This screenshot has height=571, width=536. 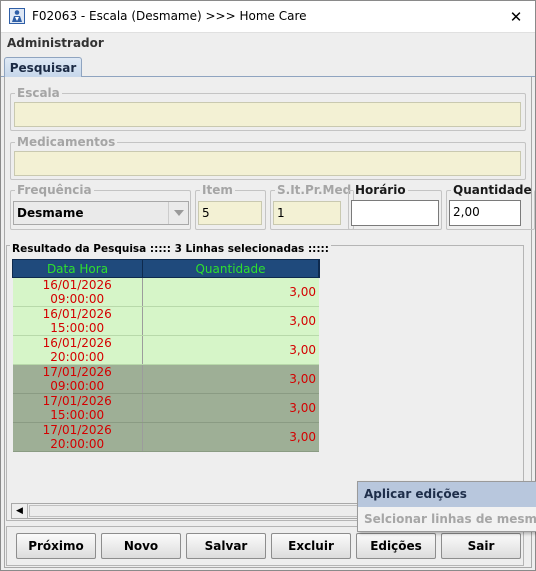 What do you see at coordinates (268, 43) in the screenshot?
I see `user-bar: Administrador` at bounding box center [268, 43].